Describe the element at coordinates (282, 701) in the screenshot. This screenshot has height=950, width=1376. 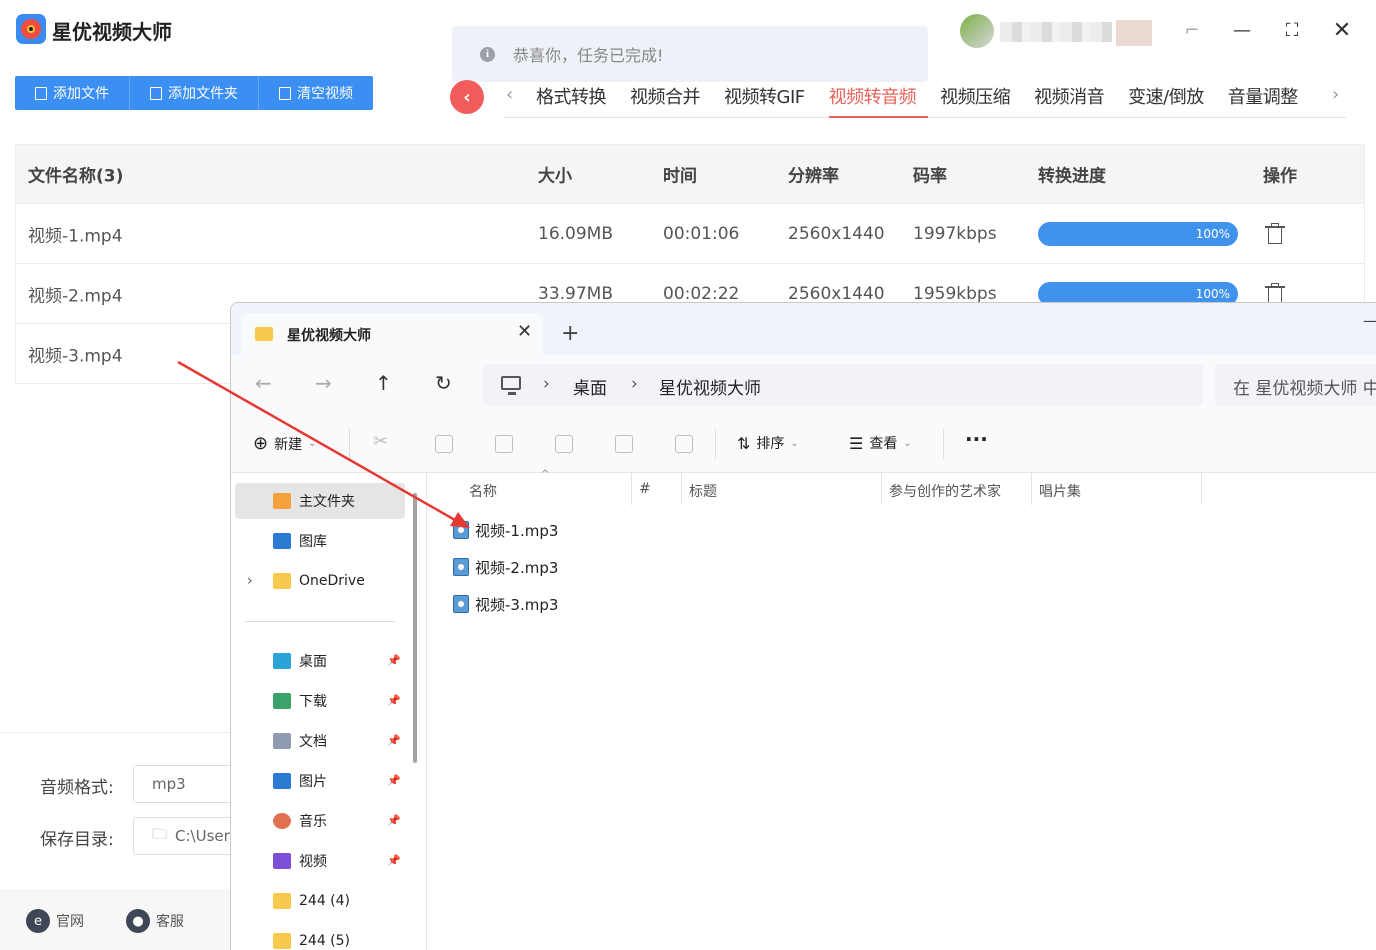
I see `download-icon` at that location.